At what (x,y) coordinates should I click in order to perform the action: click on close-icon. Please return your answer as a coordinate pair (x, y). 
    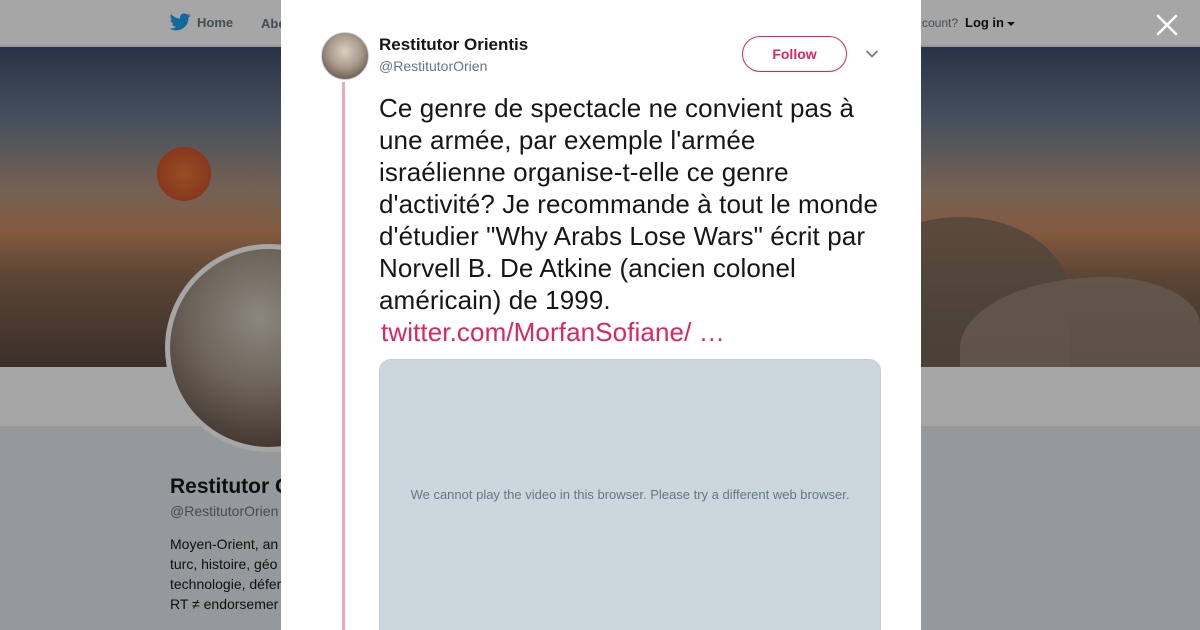
    Looking at the image, I should click on (1167, 25).